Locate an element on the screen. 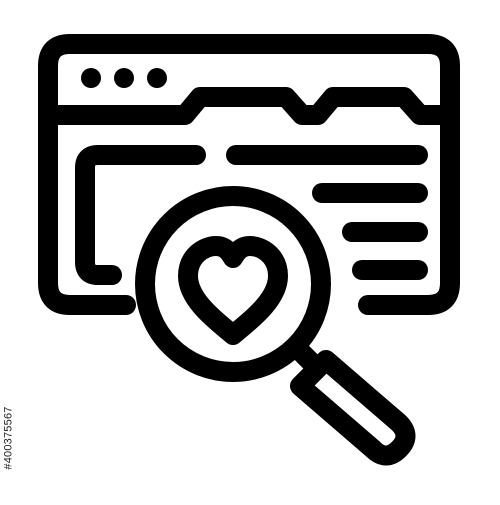  magnifier-neck-icon is located at coordinates (304, 355).